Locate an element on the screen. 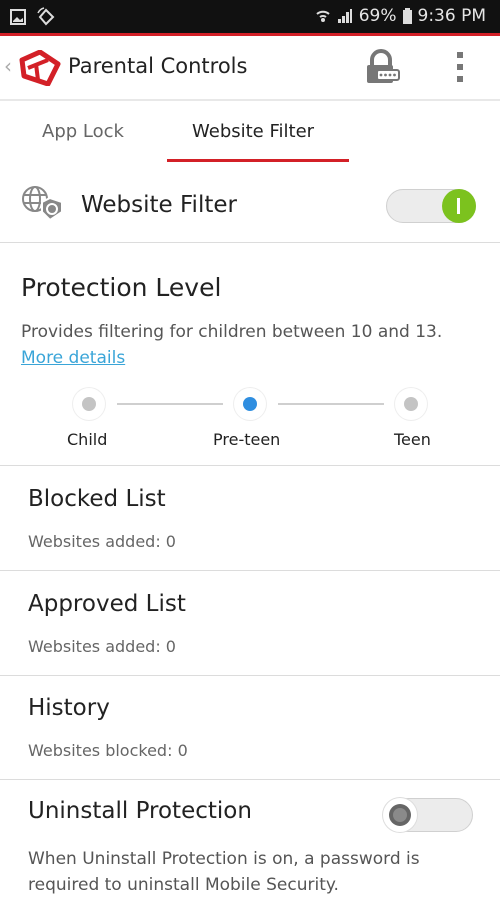 The height and width of the screenshot is (898, 500). level-dot-teen is located at coordinates (411, 404).